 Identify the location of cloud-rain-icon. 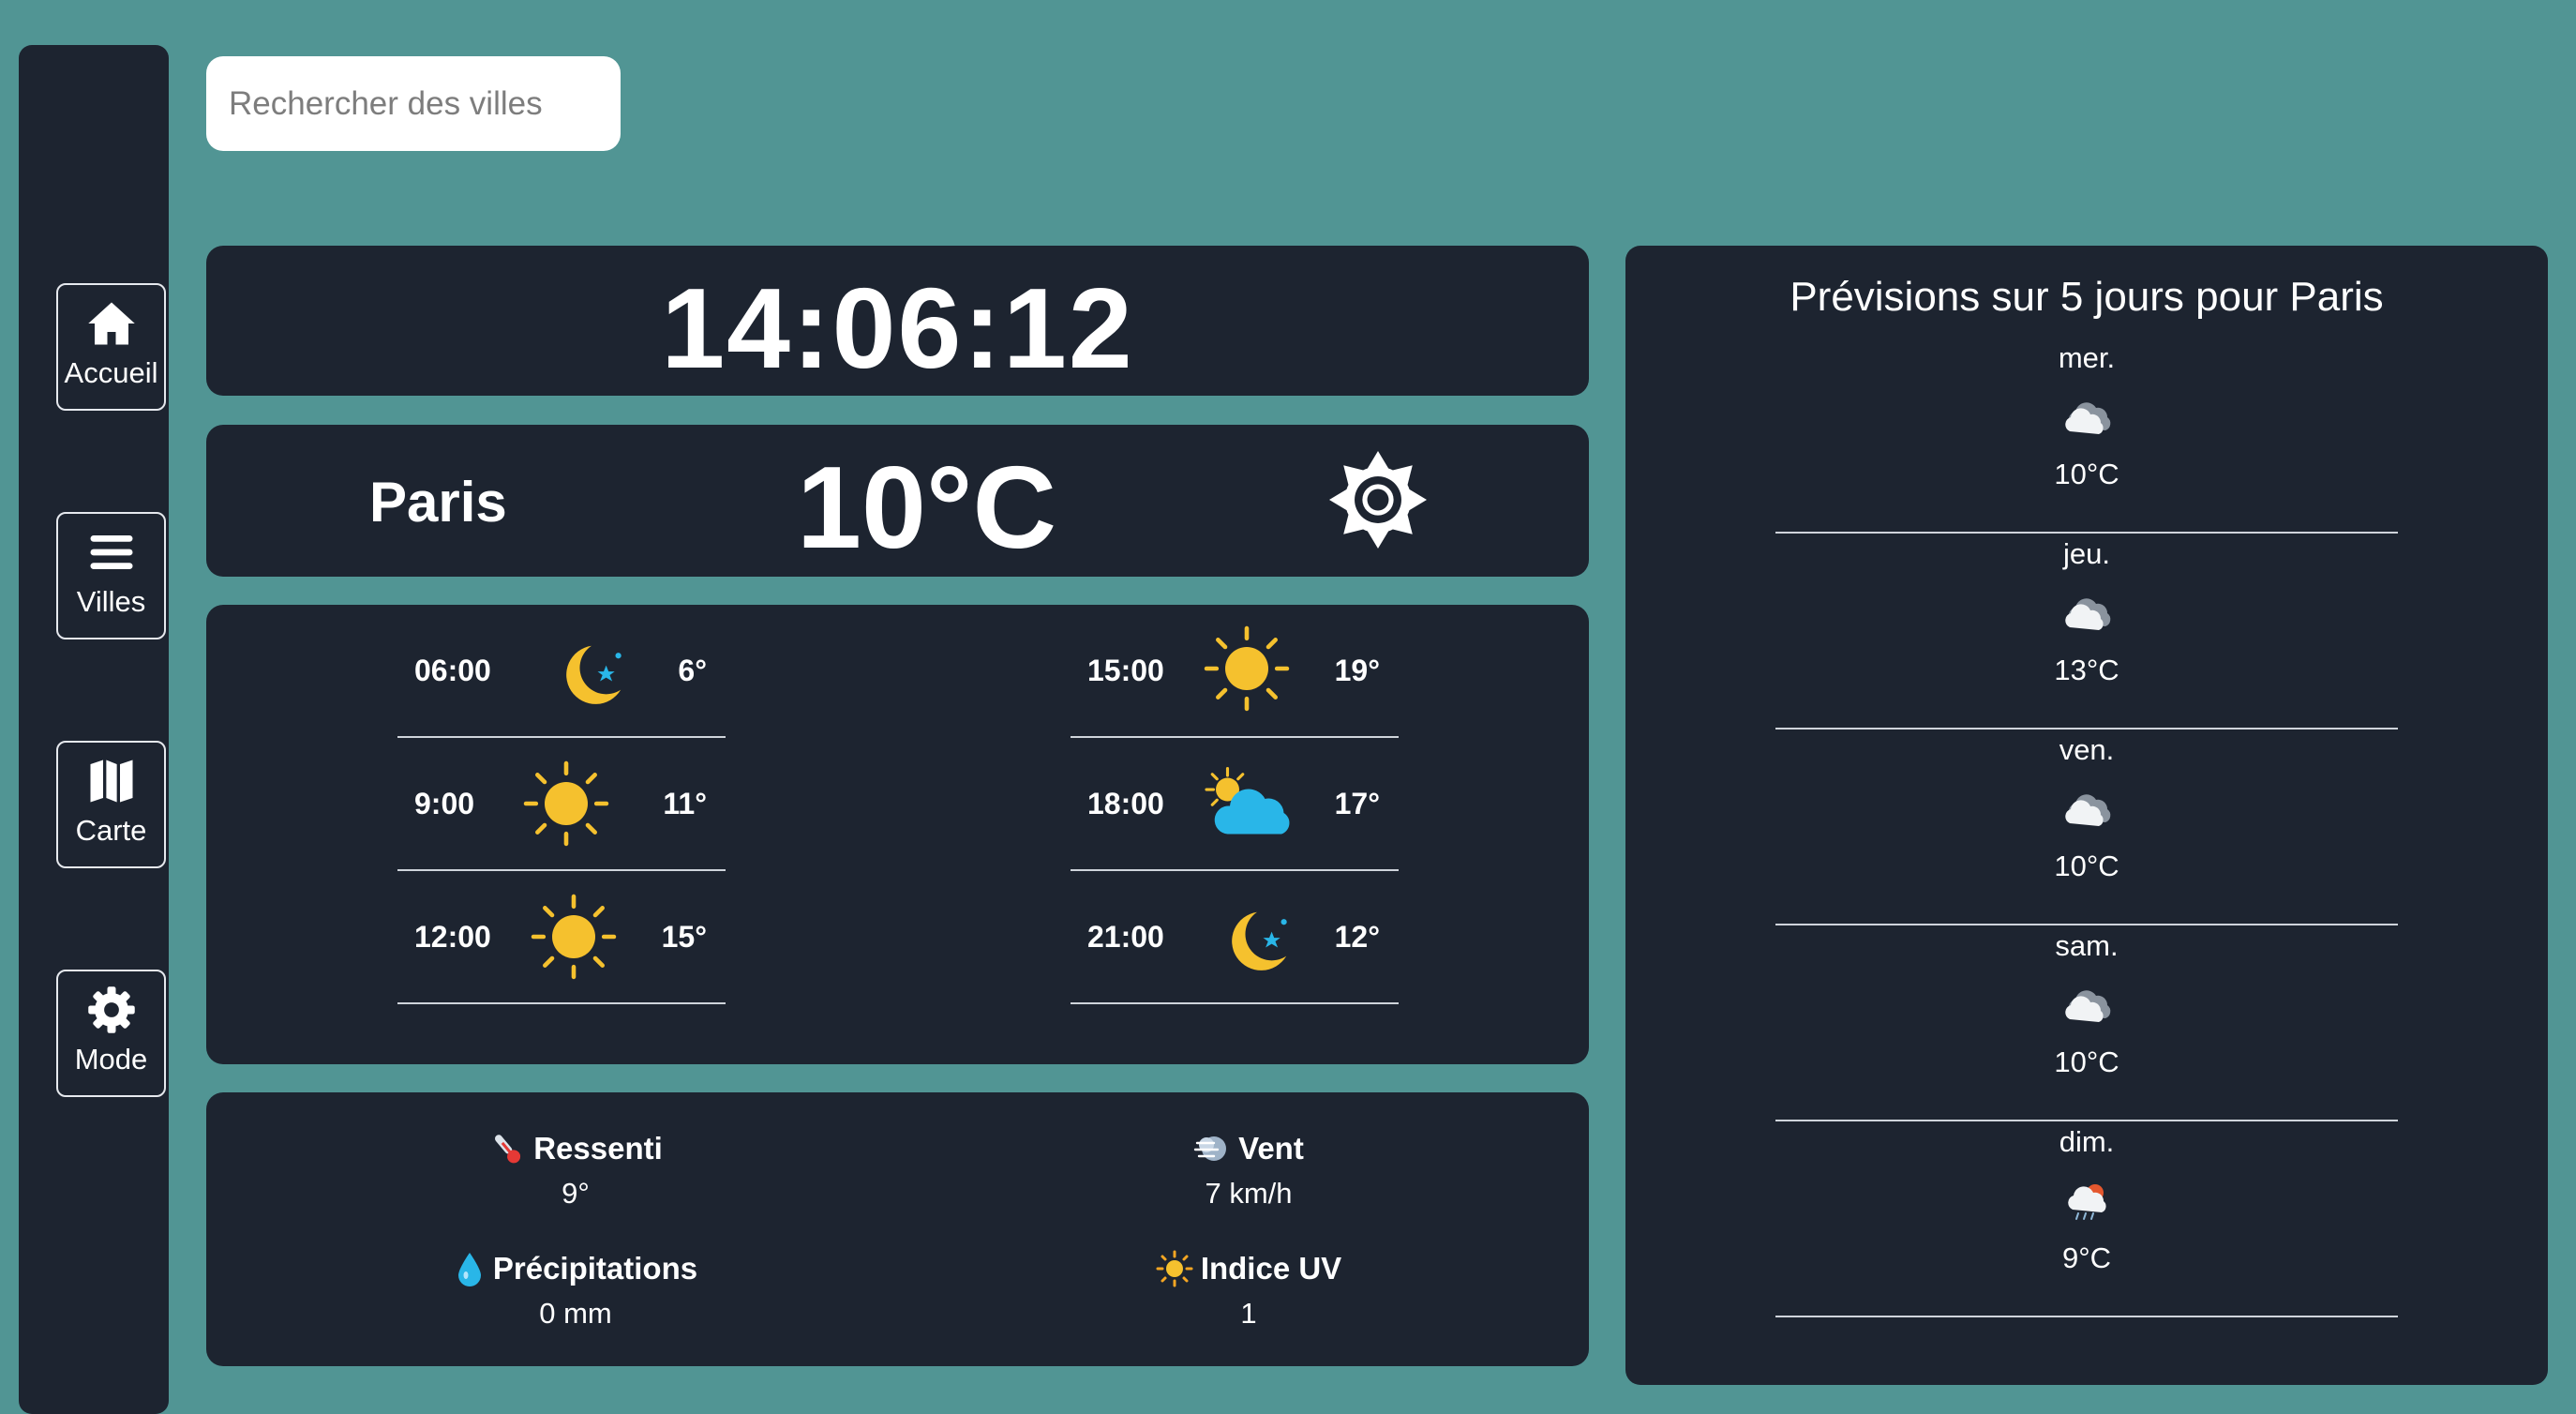
(2087, 1202).